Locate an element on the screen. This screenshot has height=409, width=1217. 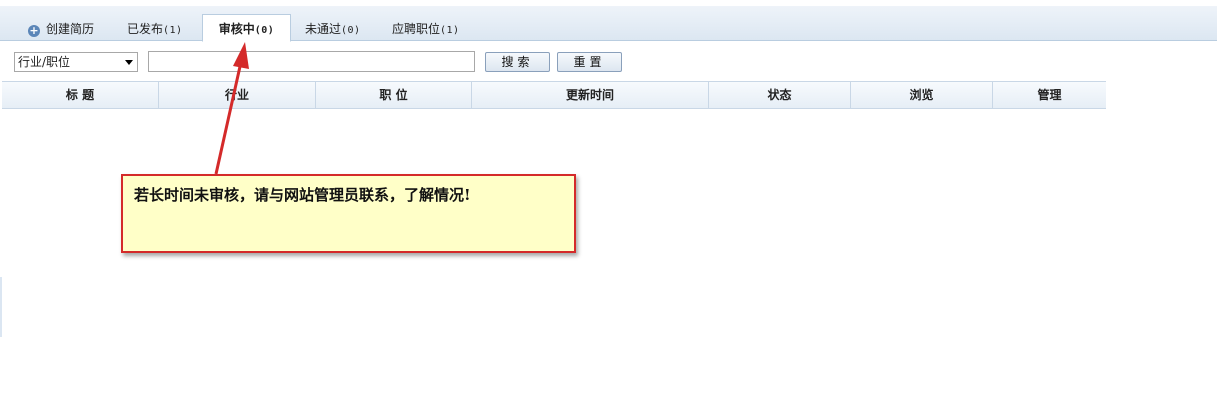
search-button: 搜索 is located at coordinates (517, 62).